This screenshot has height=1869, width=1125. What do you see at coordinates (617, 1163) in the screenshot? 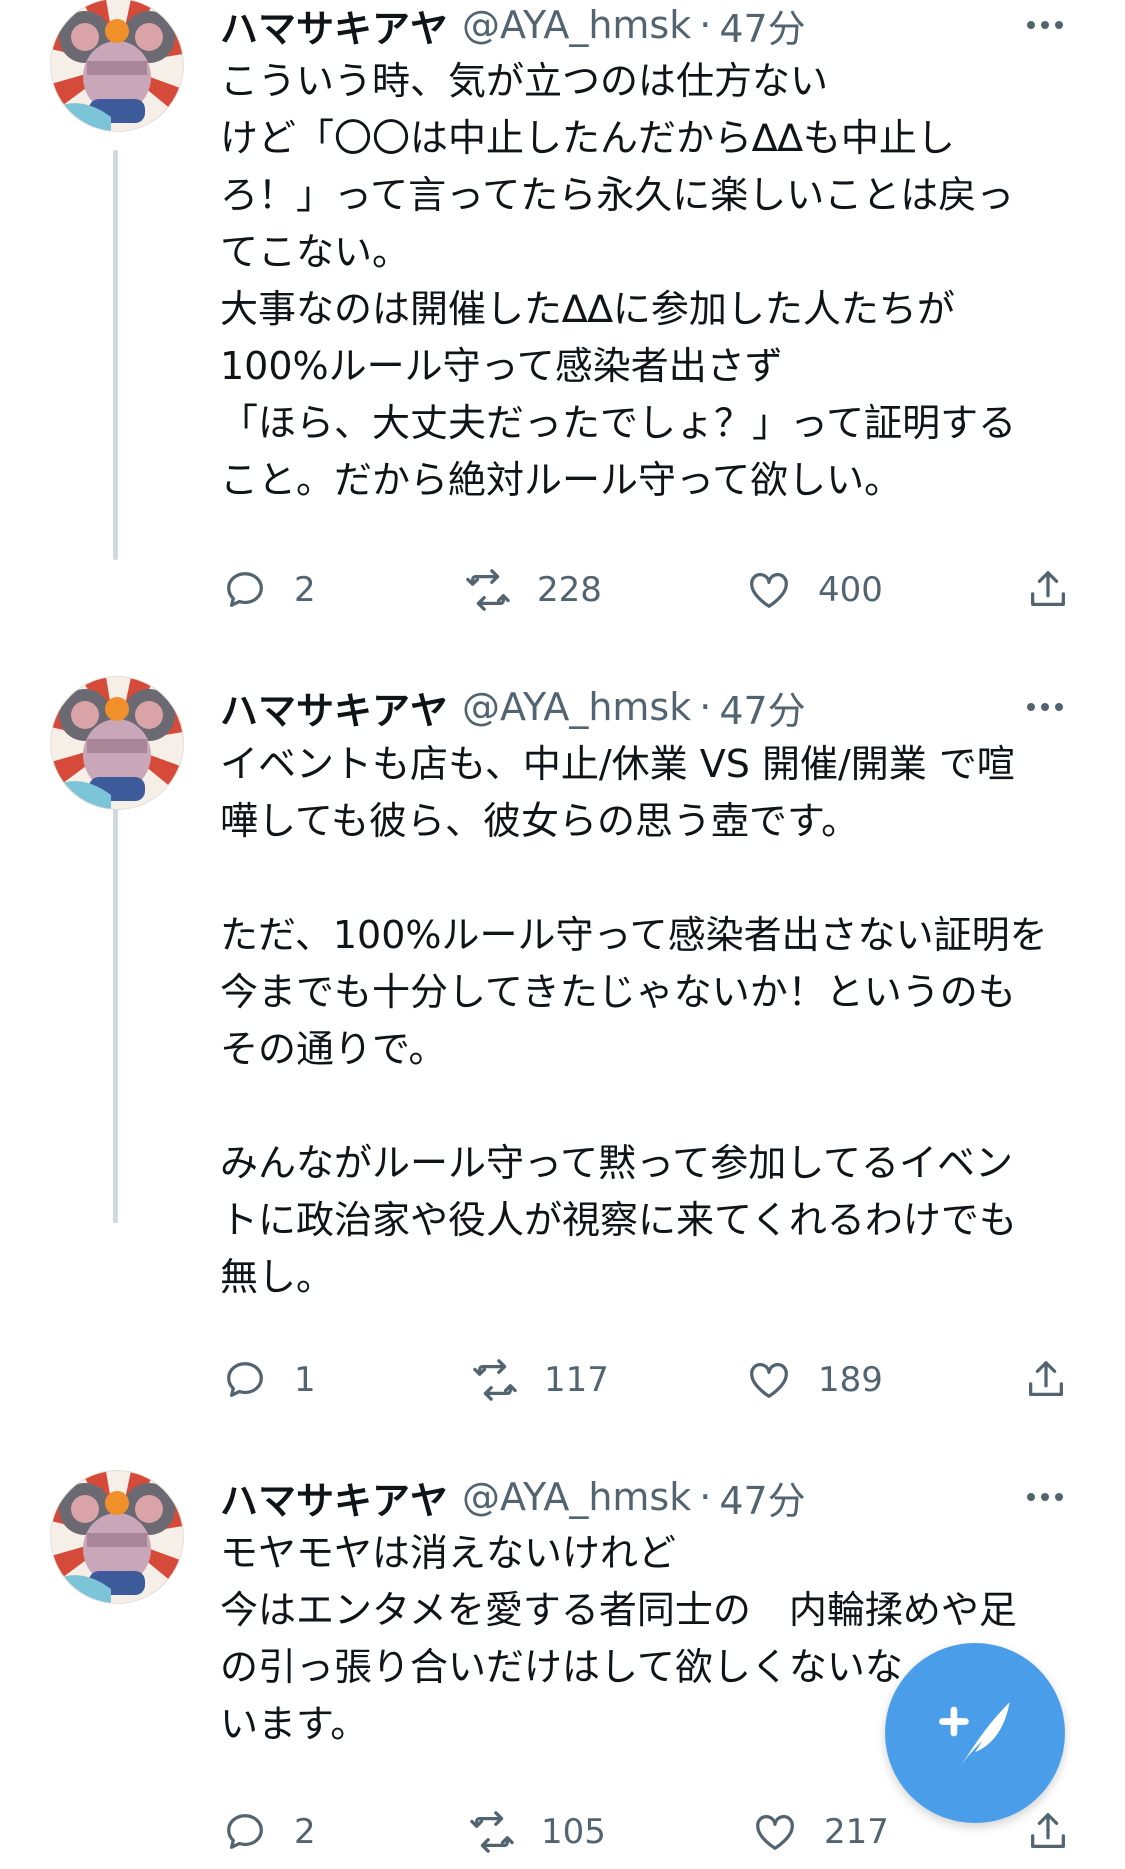
I see `text-line: みんながルール守って黙って参加してるイベン` at bounding box center [617, 1163].